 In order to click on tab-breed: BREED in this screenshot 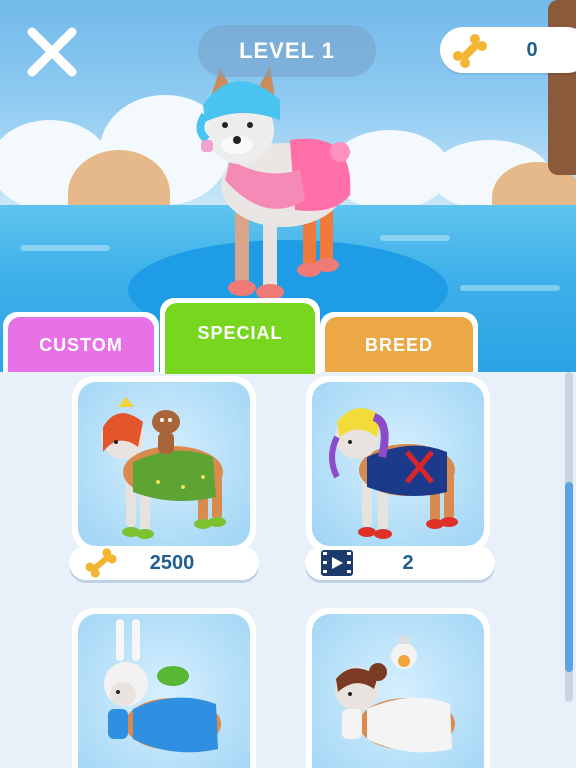, I will do `click(399, 343)`.